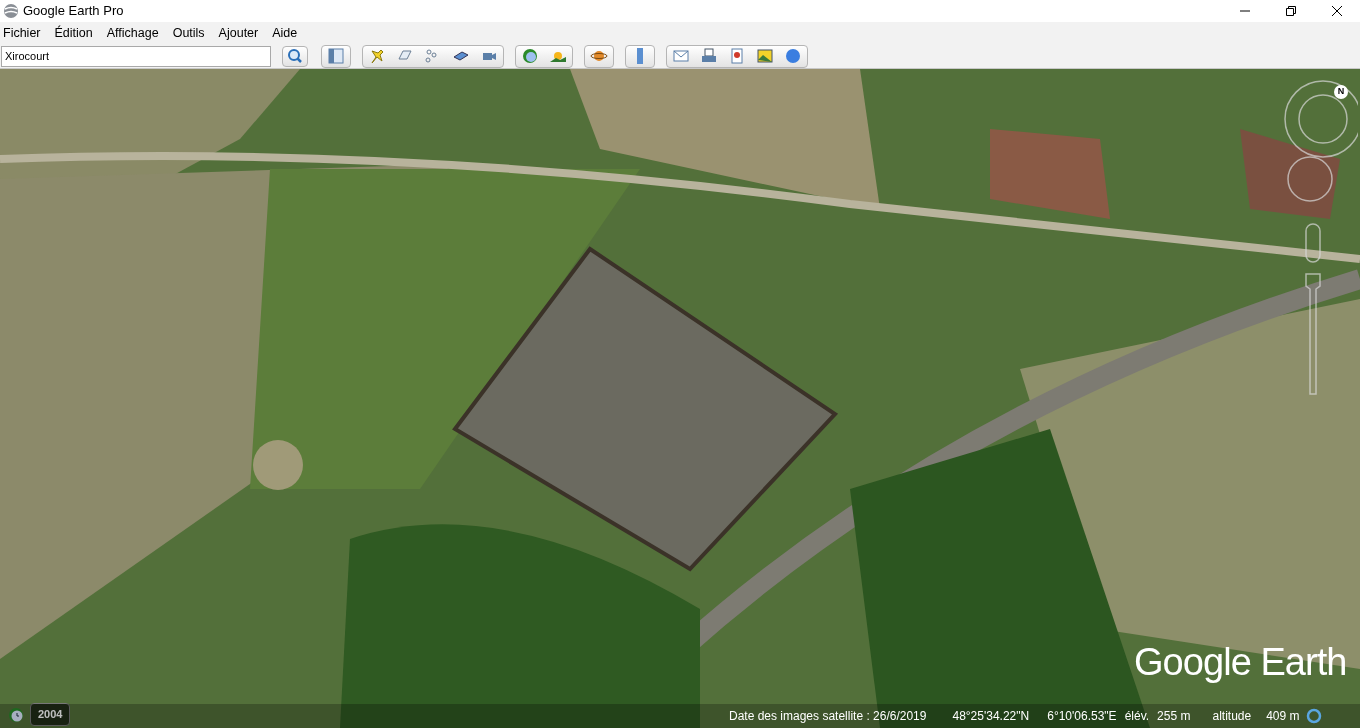 The image size is (1360, 728). I want to click on elevation-label: élév., so click(1137, 716).